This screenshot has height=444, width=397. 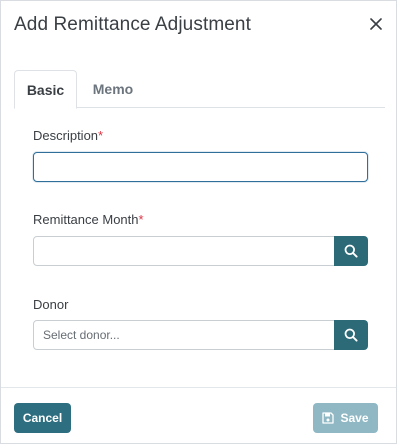 I want to click on save-button-label: Save, so click(x=354, y=418).